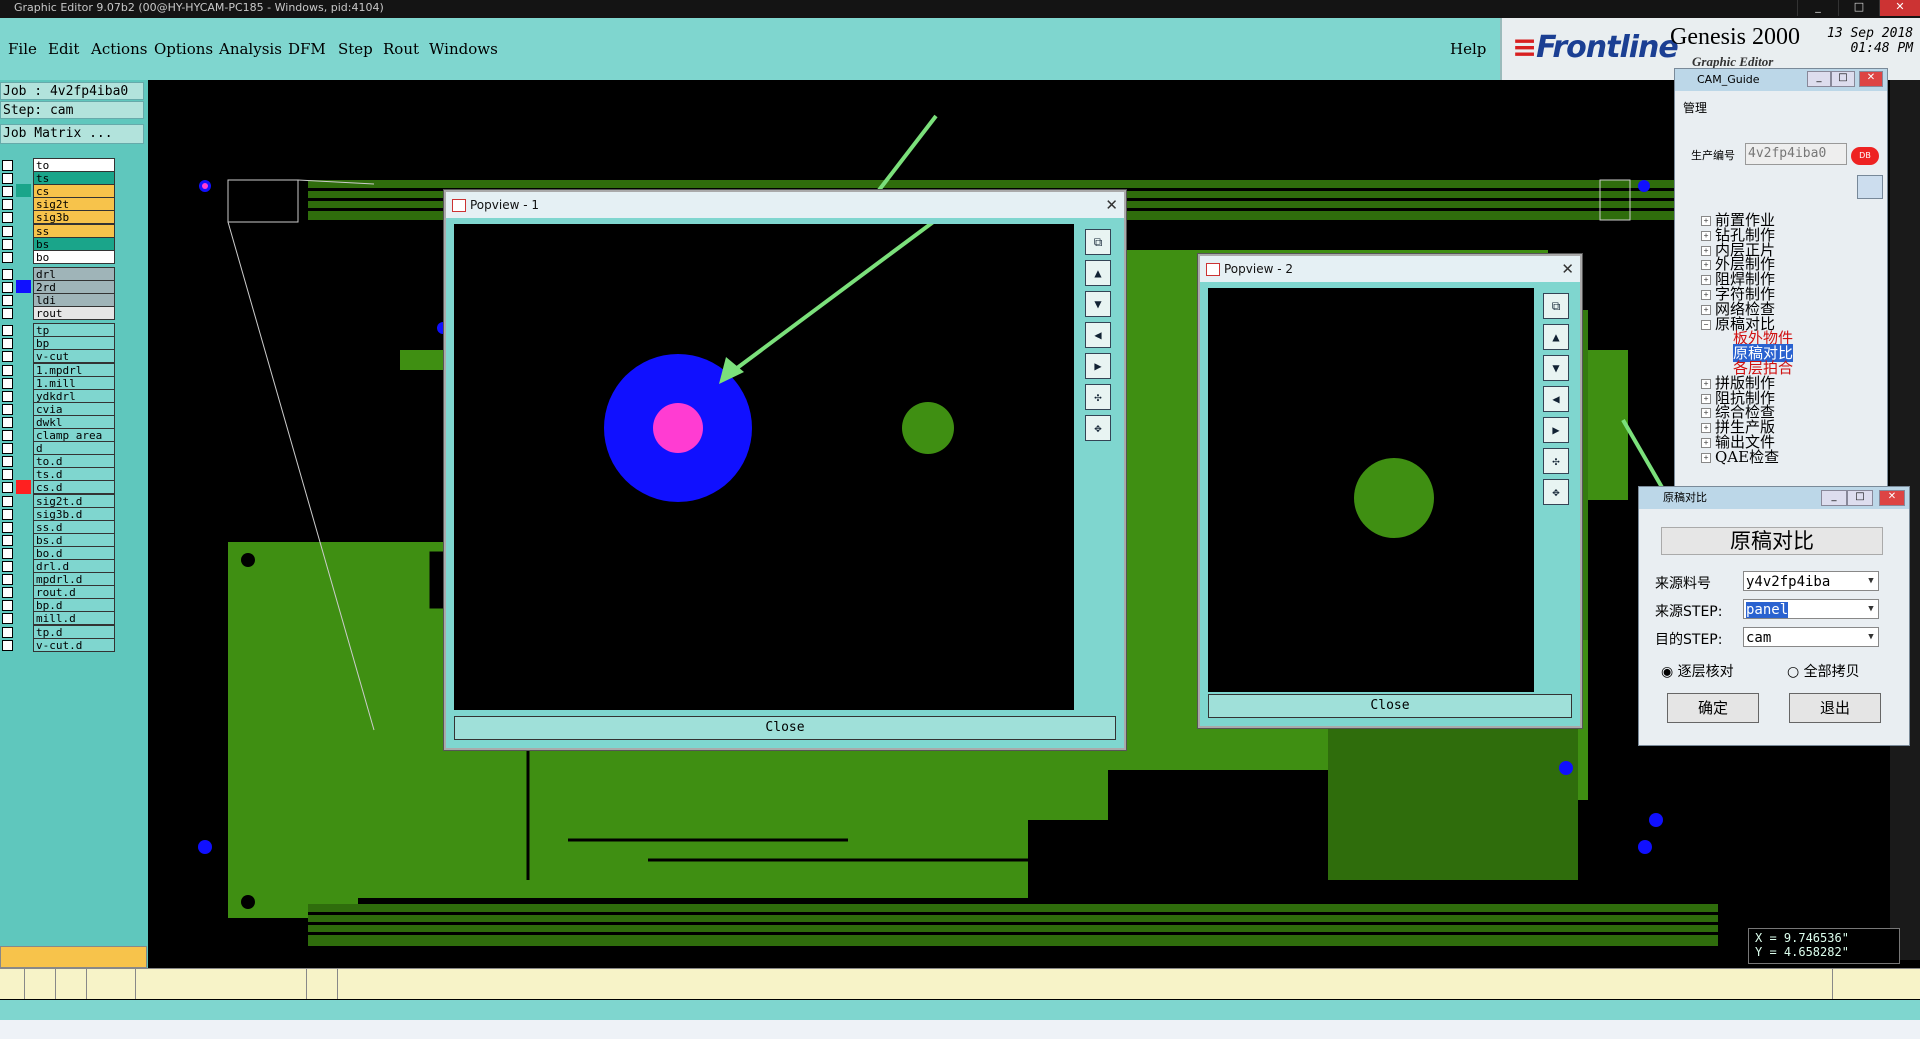 The image size is (1920, 1039). Describe the element at coordinates (1468, 49) in the screenshot. I see `menu-help: Help` at that location.